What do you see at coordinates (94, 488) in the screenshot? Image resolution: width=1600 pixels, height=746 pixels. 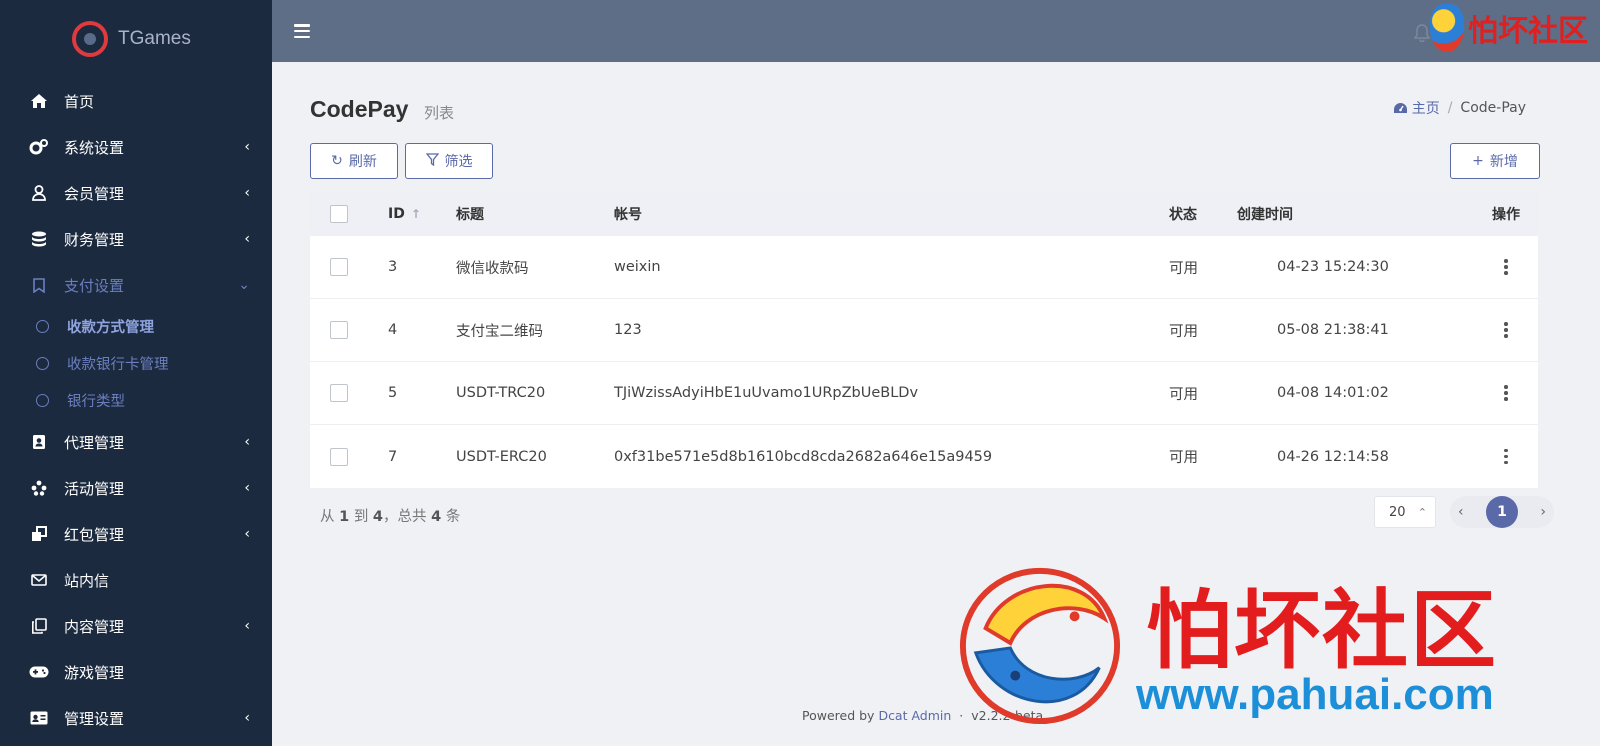 I see `sidebar-item-label: 活动管理` at bounding box center [94, 488].